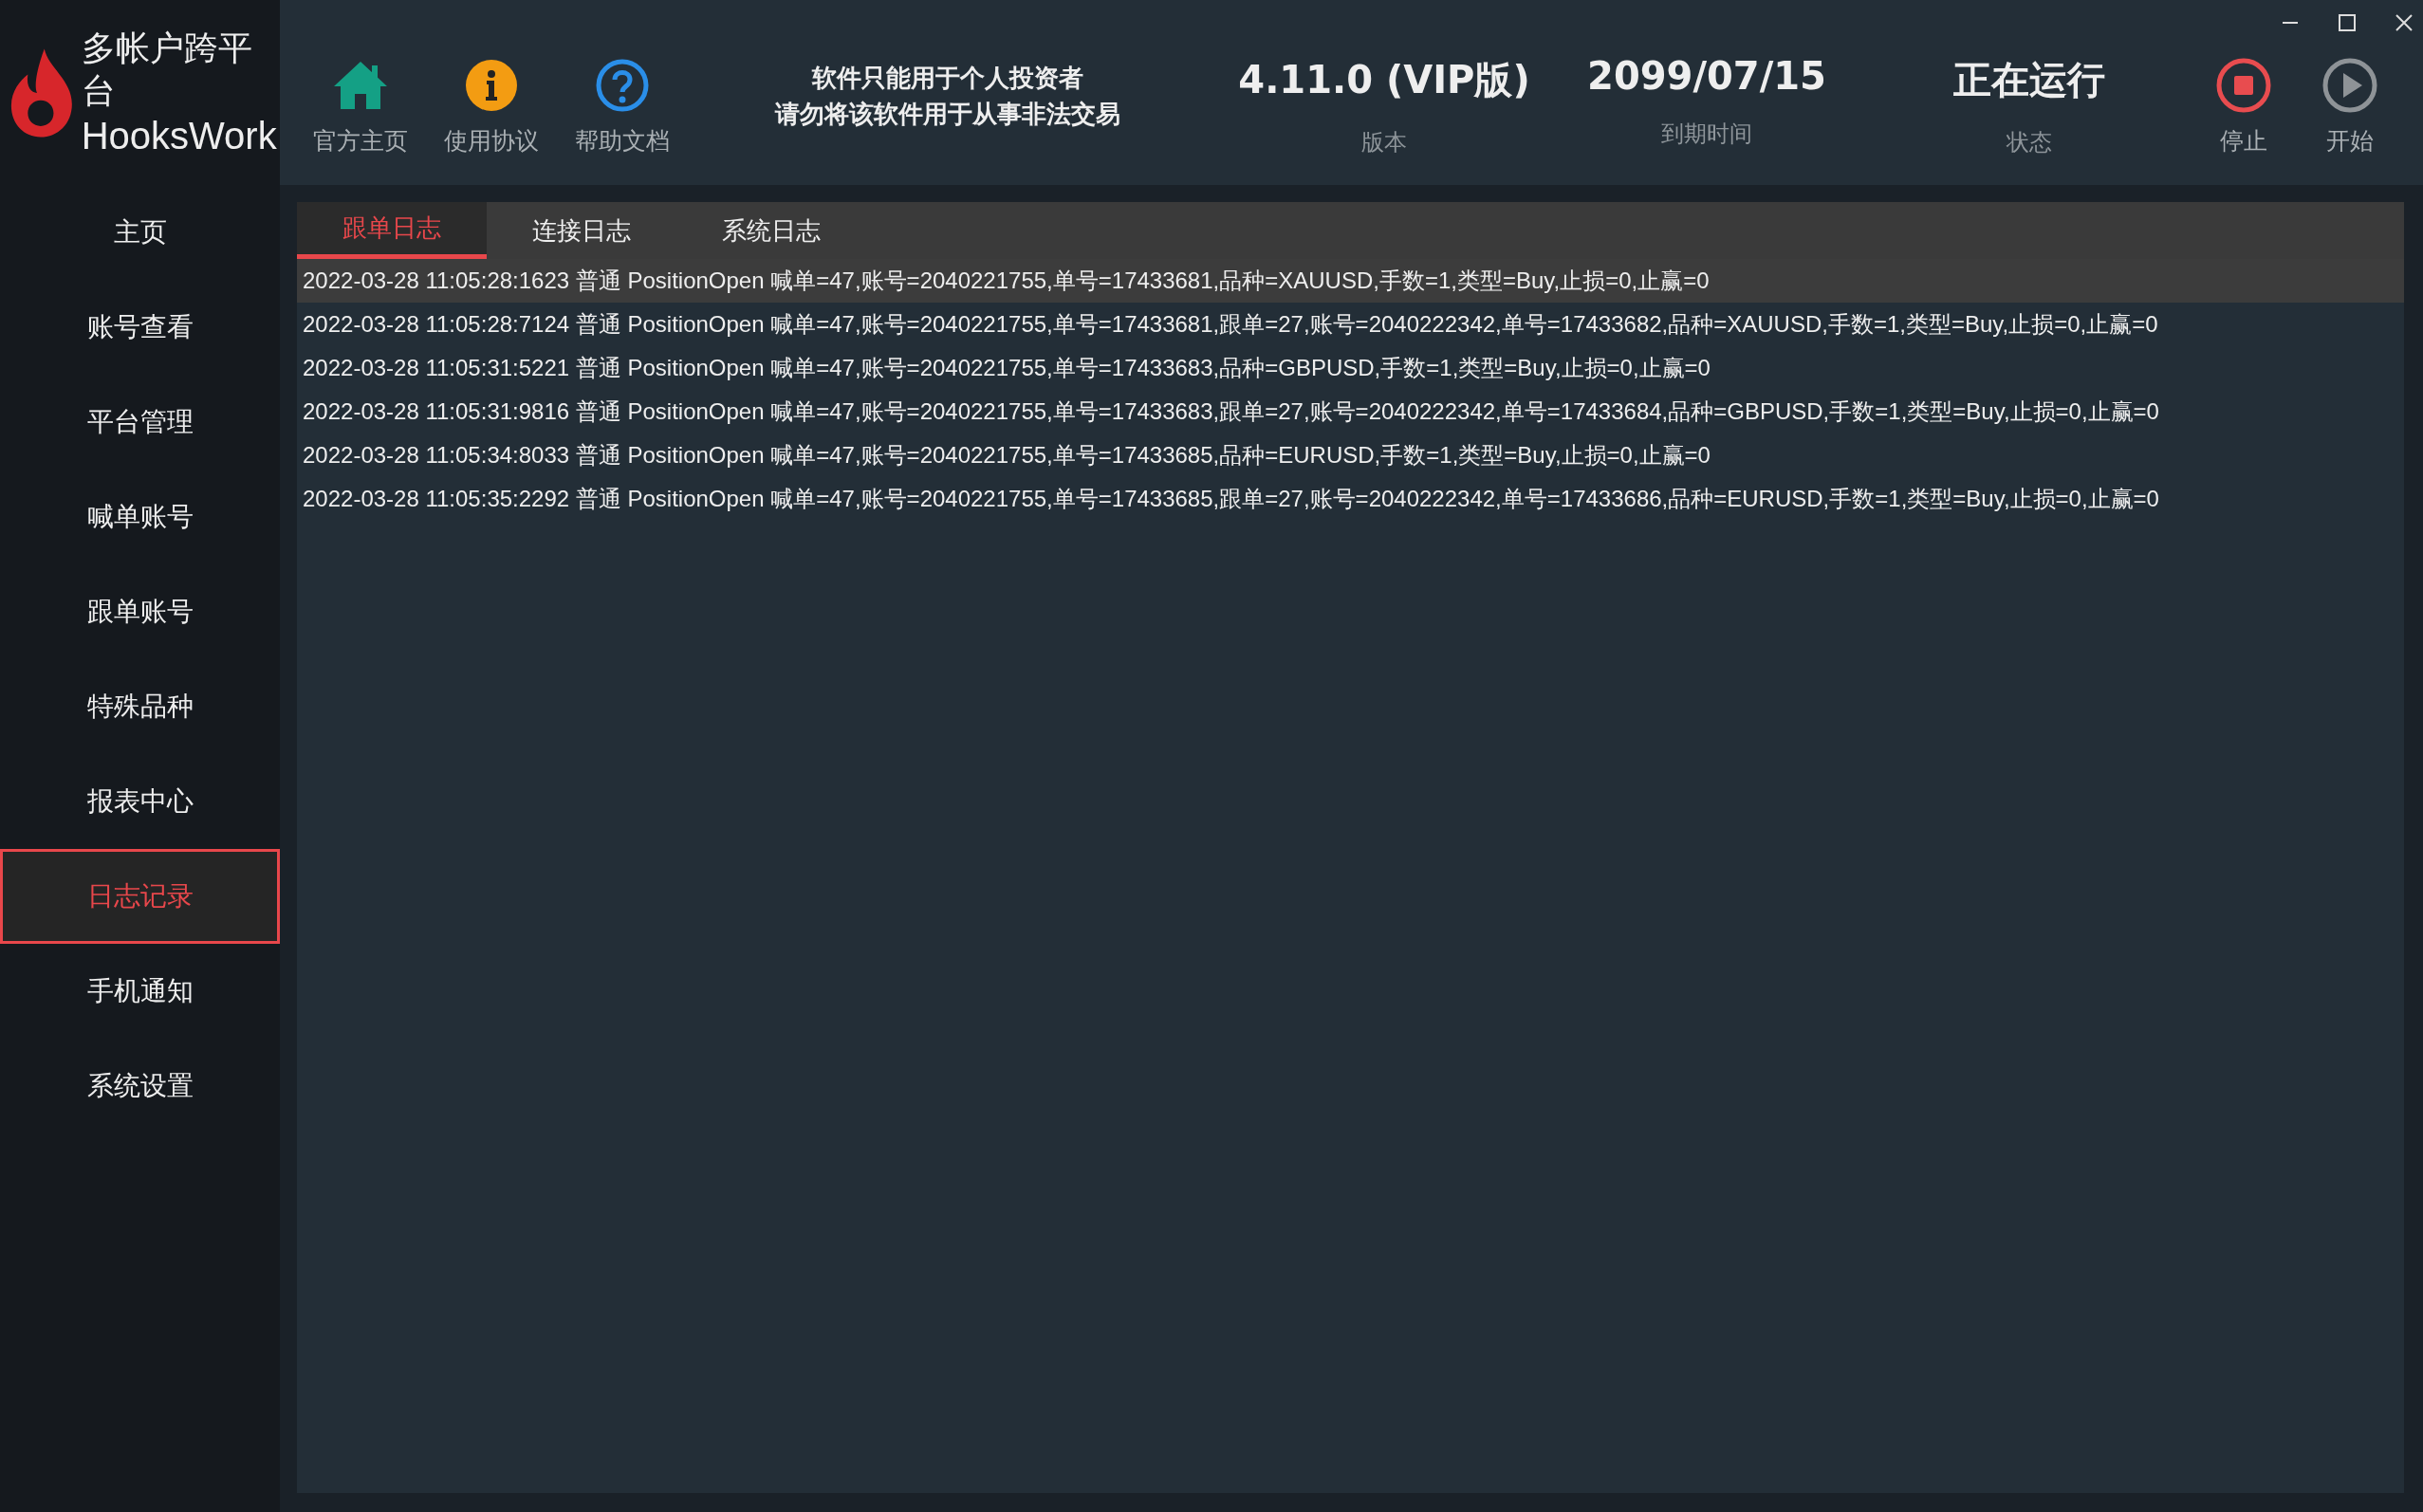 The width and height of the screenshot is (2423, 1512). I want to click on info-label: 版本, so click(1384, 142).